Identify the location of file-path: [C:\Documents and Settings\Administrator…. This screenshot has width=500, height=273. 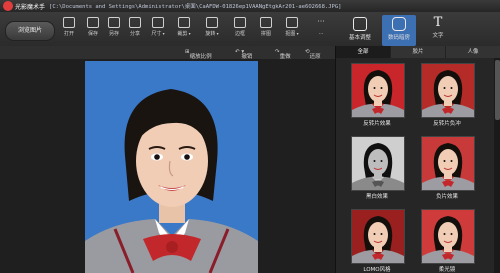
(195, 7).